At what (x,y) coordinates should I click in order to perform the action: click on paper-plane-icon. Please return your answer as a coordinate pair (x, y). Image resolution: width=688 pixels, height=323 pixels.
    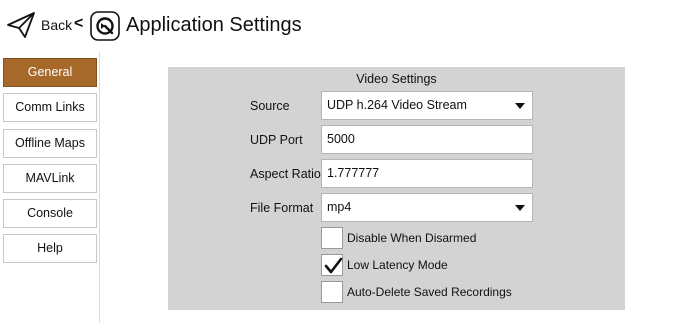
    Looking at the image, I should click on (21, 25).